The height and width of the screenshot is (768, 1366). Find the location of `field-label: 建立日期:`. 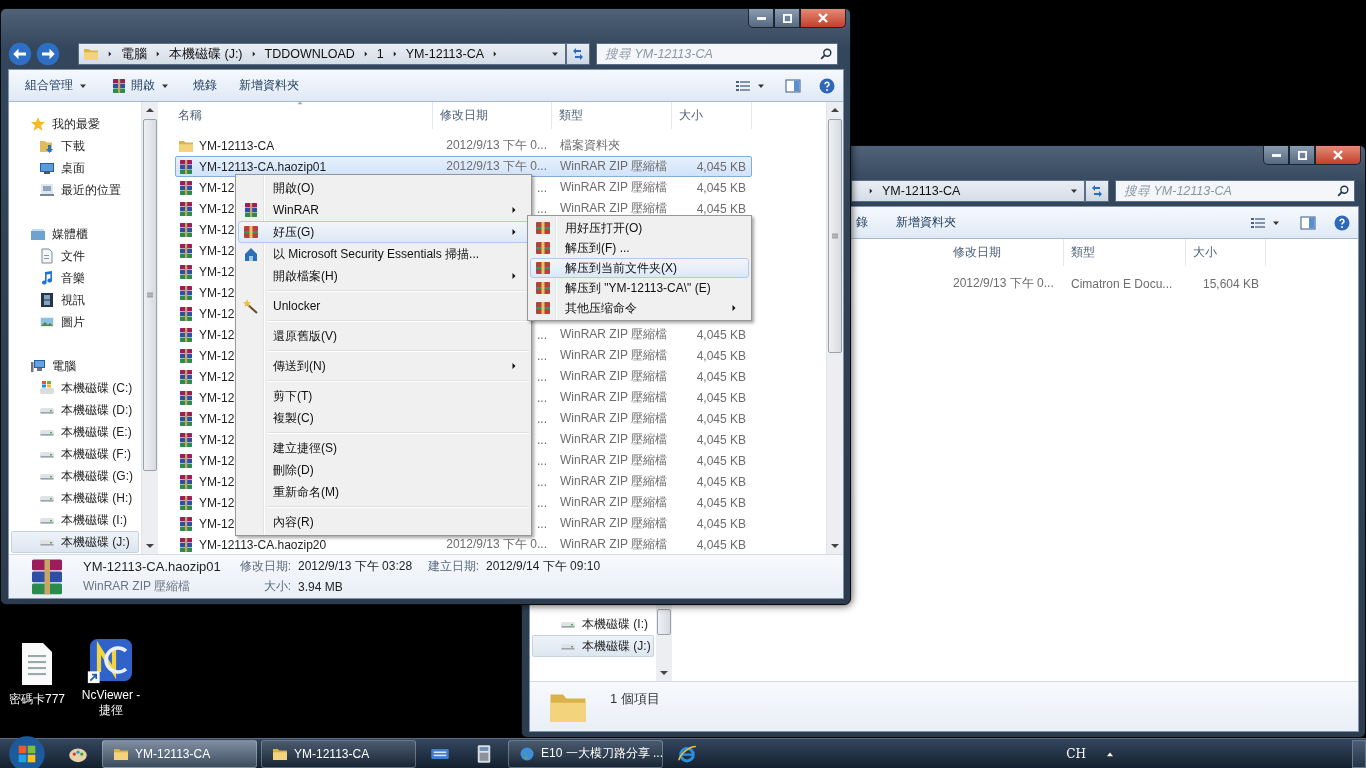

field-label: 建立日期: is located at coordinates (452, 566).